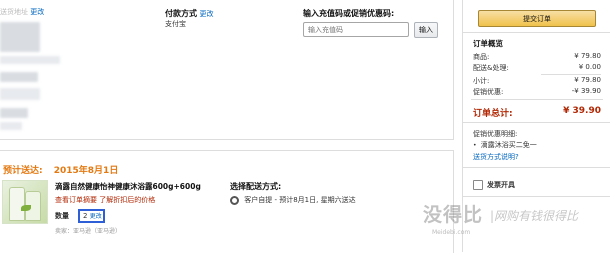 The image size is (610, 253). Describe the element at coordinates (589, 67) in the screenshot. I see `summary-value: ¥ 0.00` at that location.